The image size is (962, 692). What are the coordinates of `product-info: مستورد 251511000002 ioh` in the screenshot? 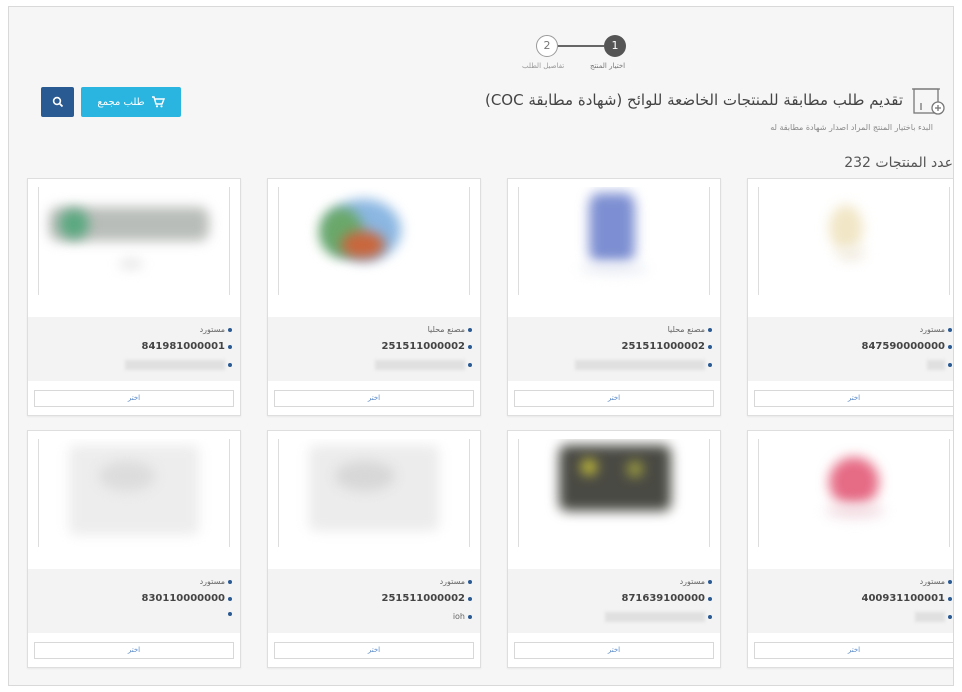 It's located at (374, 601).